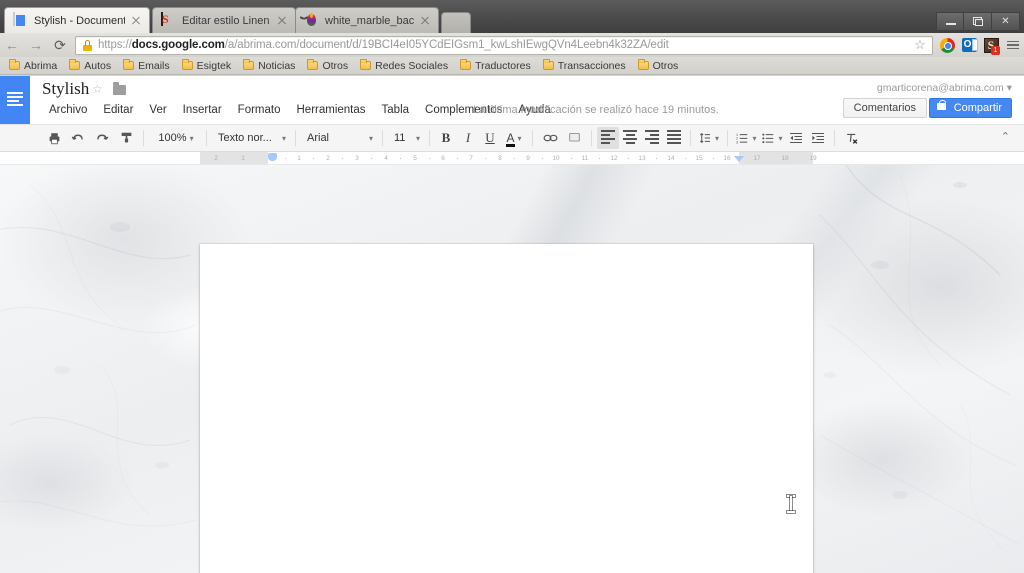 Image resolution: width=1024 pixels, height=573 pixels. What do you see at coordinates (443, 158) in the screenshot?
I see `ruler-tick: 6` at bounding box center [443, 158].